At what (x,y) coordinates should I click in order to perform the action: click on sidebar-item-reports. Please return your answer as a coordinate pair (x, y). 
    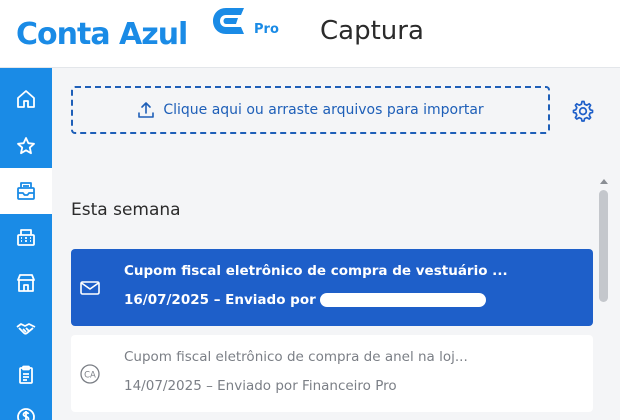
    Looking at the image, I should click on (26, 375).